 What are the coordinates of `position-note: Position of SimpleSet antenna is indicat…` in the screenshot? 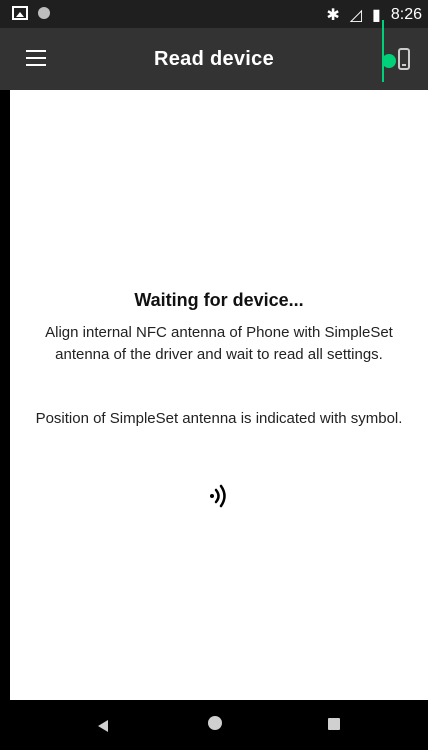 It's located at (219, 418).